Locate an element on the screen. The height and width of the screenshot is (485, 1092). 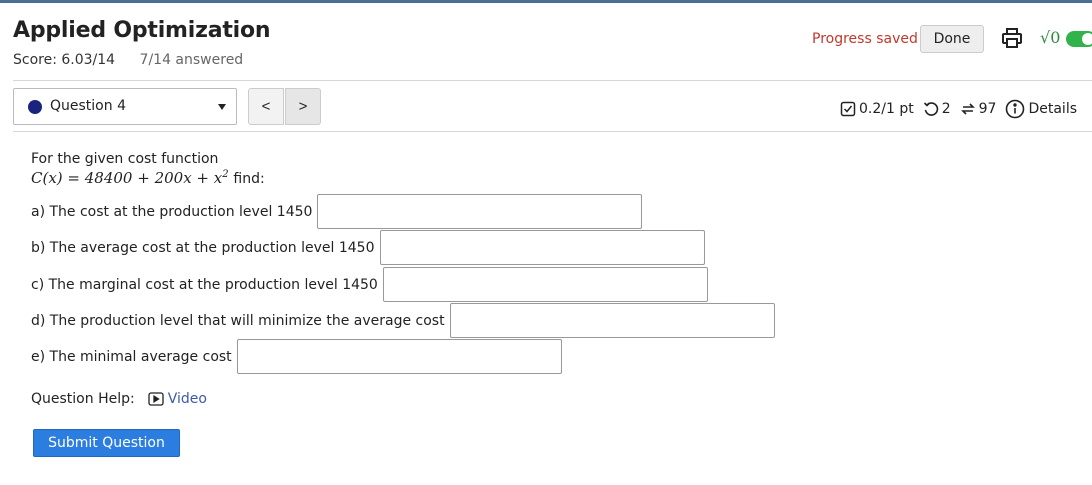
video-icon is located at coordinates (156, 399).